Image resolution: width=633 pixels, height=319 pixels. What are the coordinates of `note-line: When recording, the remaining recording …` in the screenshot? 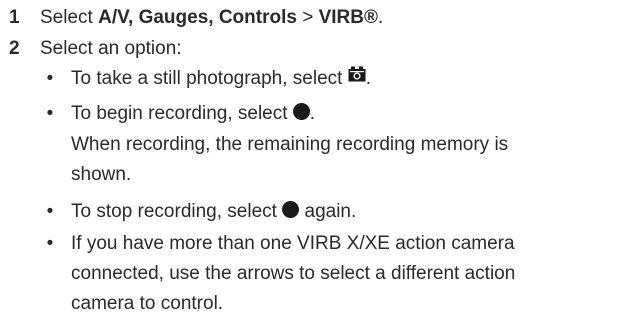 It's located at (290, 144).